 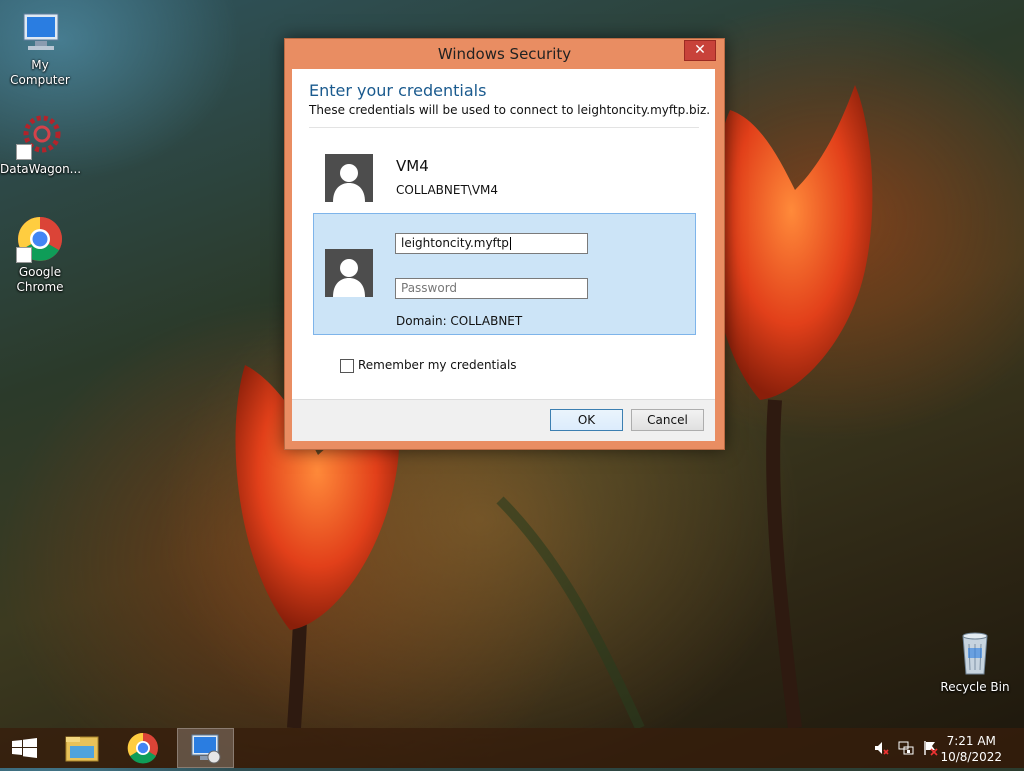 What do you see at coordinates (504, 127) in the screenshot?
I see `divider` at bounding box center [504, 127].